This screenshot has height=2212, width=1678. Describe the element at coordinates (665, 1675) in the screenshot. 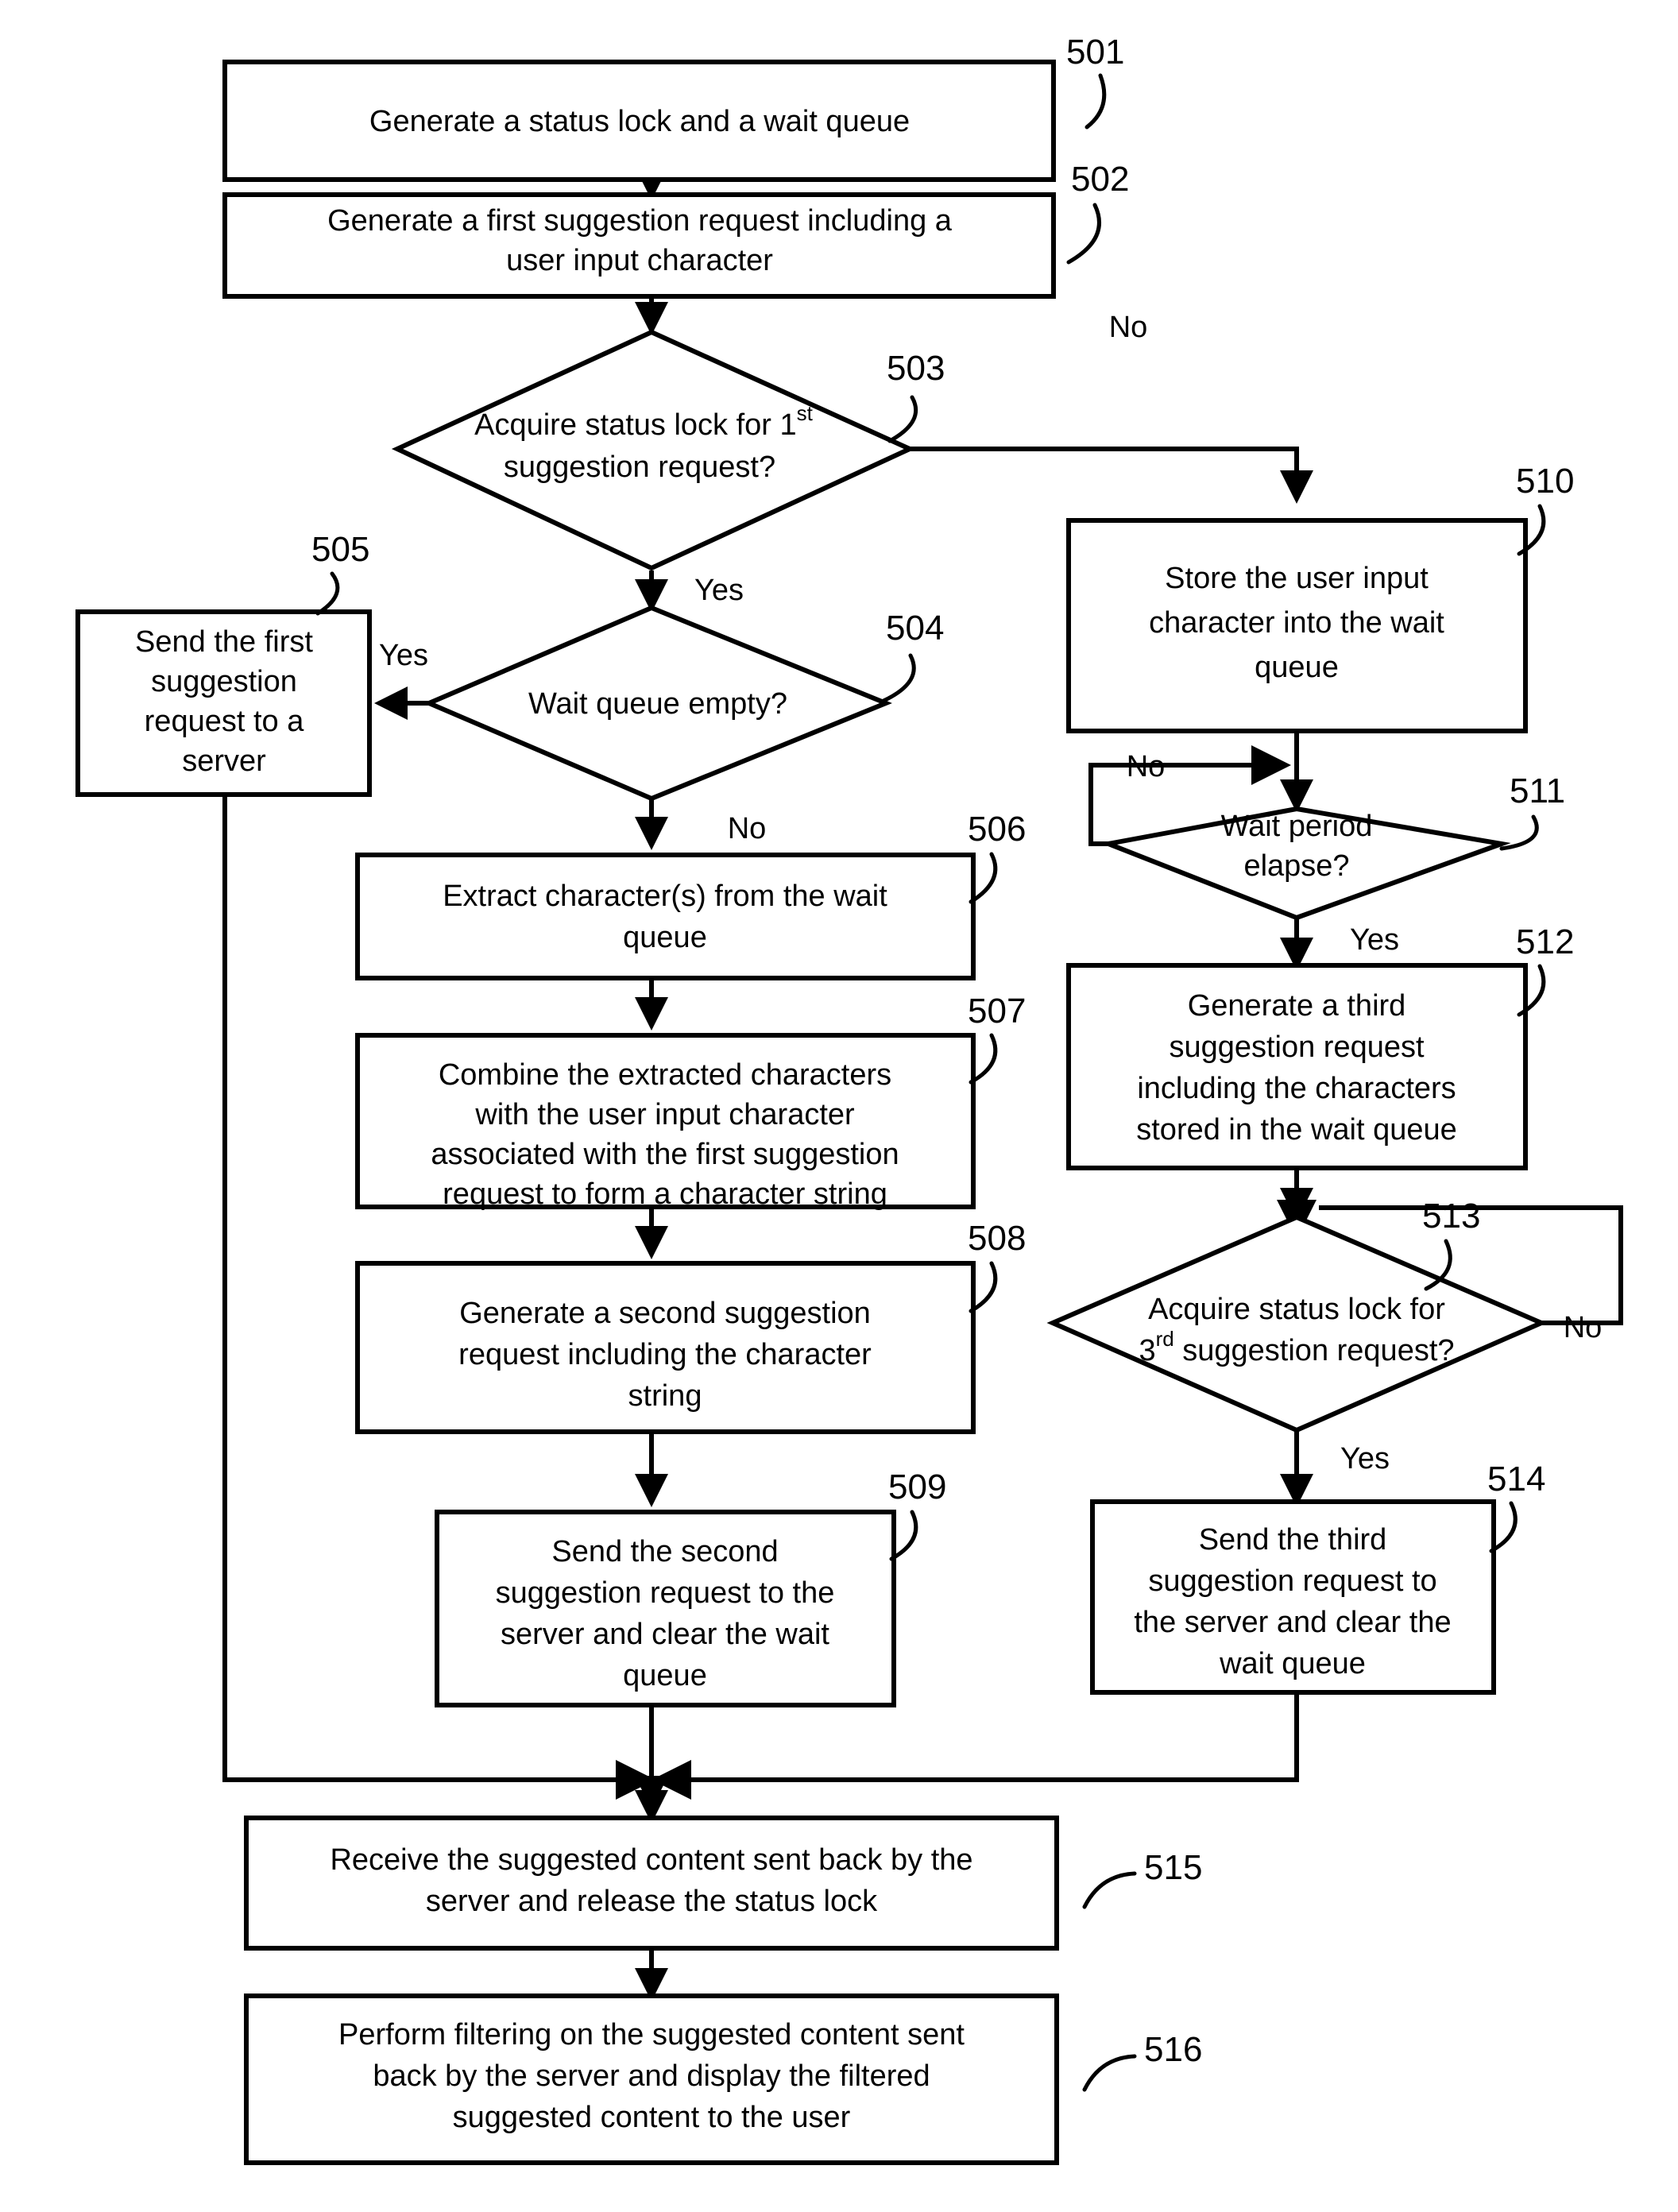

I see `node-509-line-3: queue` at that location.